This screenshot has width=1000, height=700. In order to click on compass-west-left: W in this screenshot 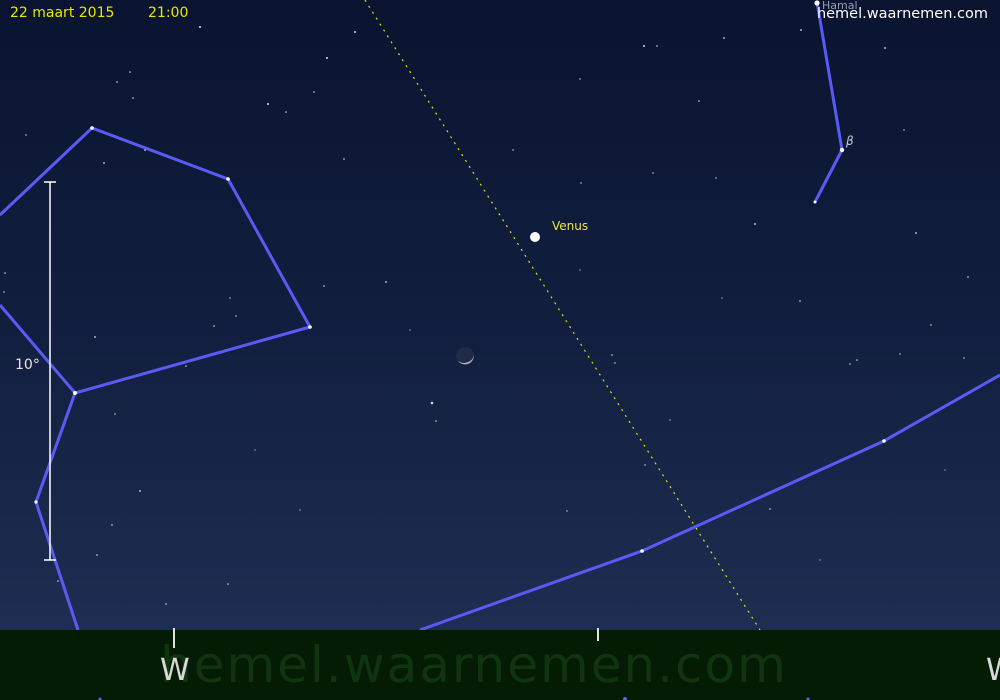, I will do `click(175, 670)`.